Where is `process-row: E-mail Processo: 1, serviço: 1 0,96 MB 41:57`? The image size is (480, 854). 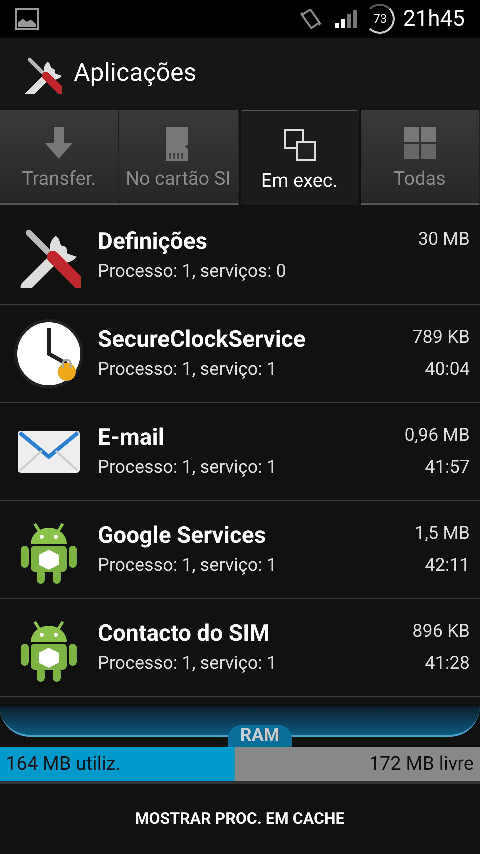
process-row: E-mail Processo: 1, serviço: 1 0,96 MB 41:57 is located at coordinates (240, 452).